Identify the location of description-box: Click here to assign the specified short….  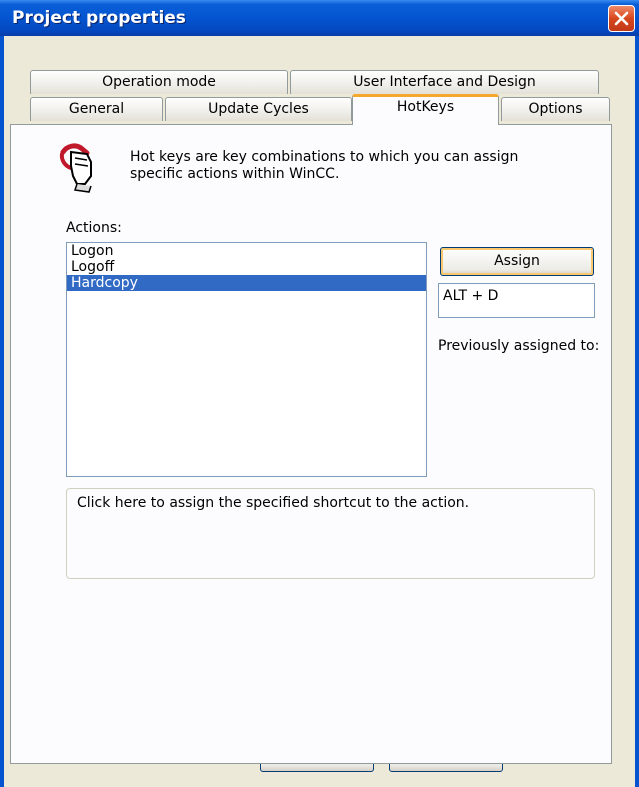
(330, 533).